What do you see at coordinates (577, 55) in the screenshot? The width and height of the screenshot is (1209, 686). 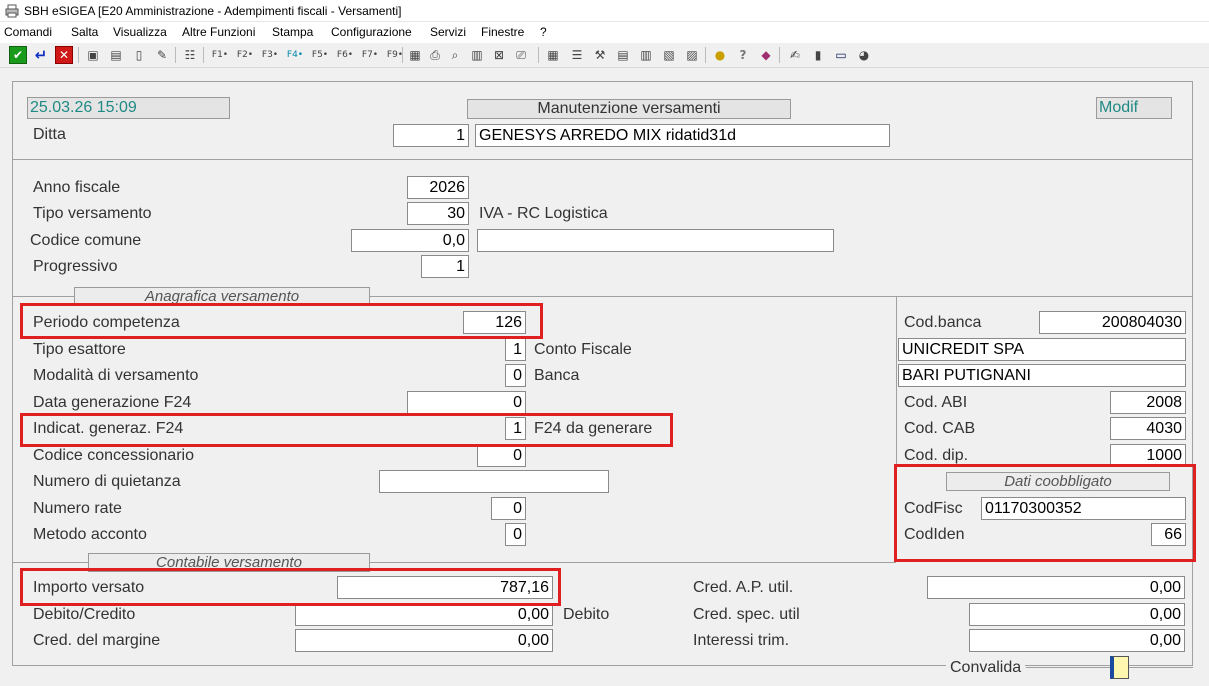 I see `list-icon: ☰` at bounding box center [577, 55].